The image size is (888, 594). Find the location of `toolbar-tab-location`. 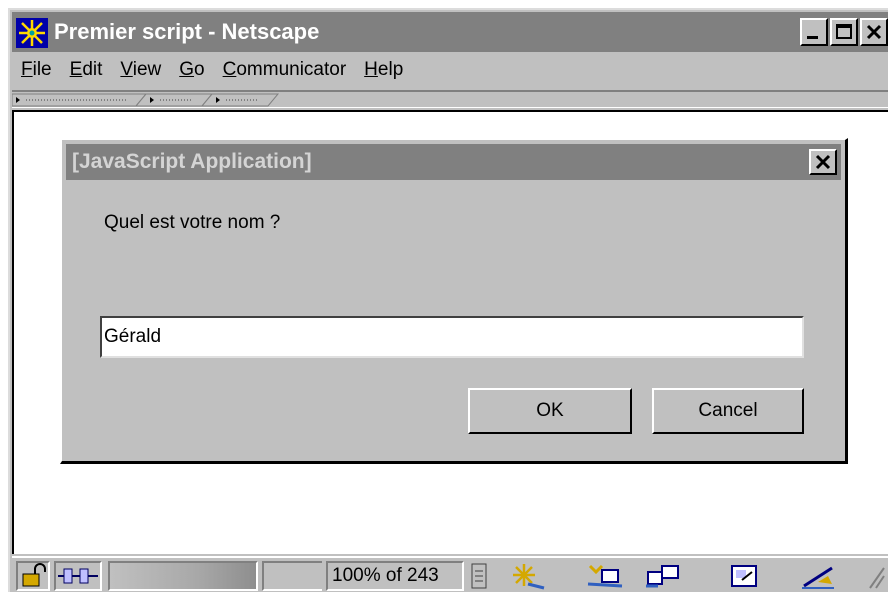

toolbar-tab-location is located at coordinates (174, 100).